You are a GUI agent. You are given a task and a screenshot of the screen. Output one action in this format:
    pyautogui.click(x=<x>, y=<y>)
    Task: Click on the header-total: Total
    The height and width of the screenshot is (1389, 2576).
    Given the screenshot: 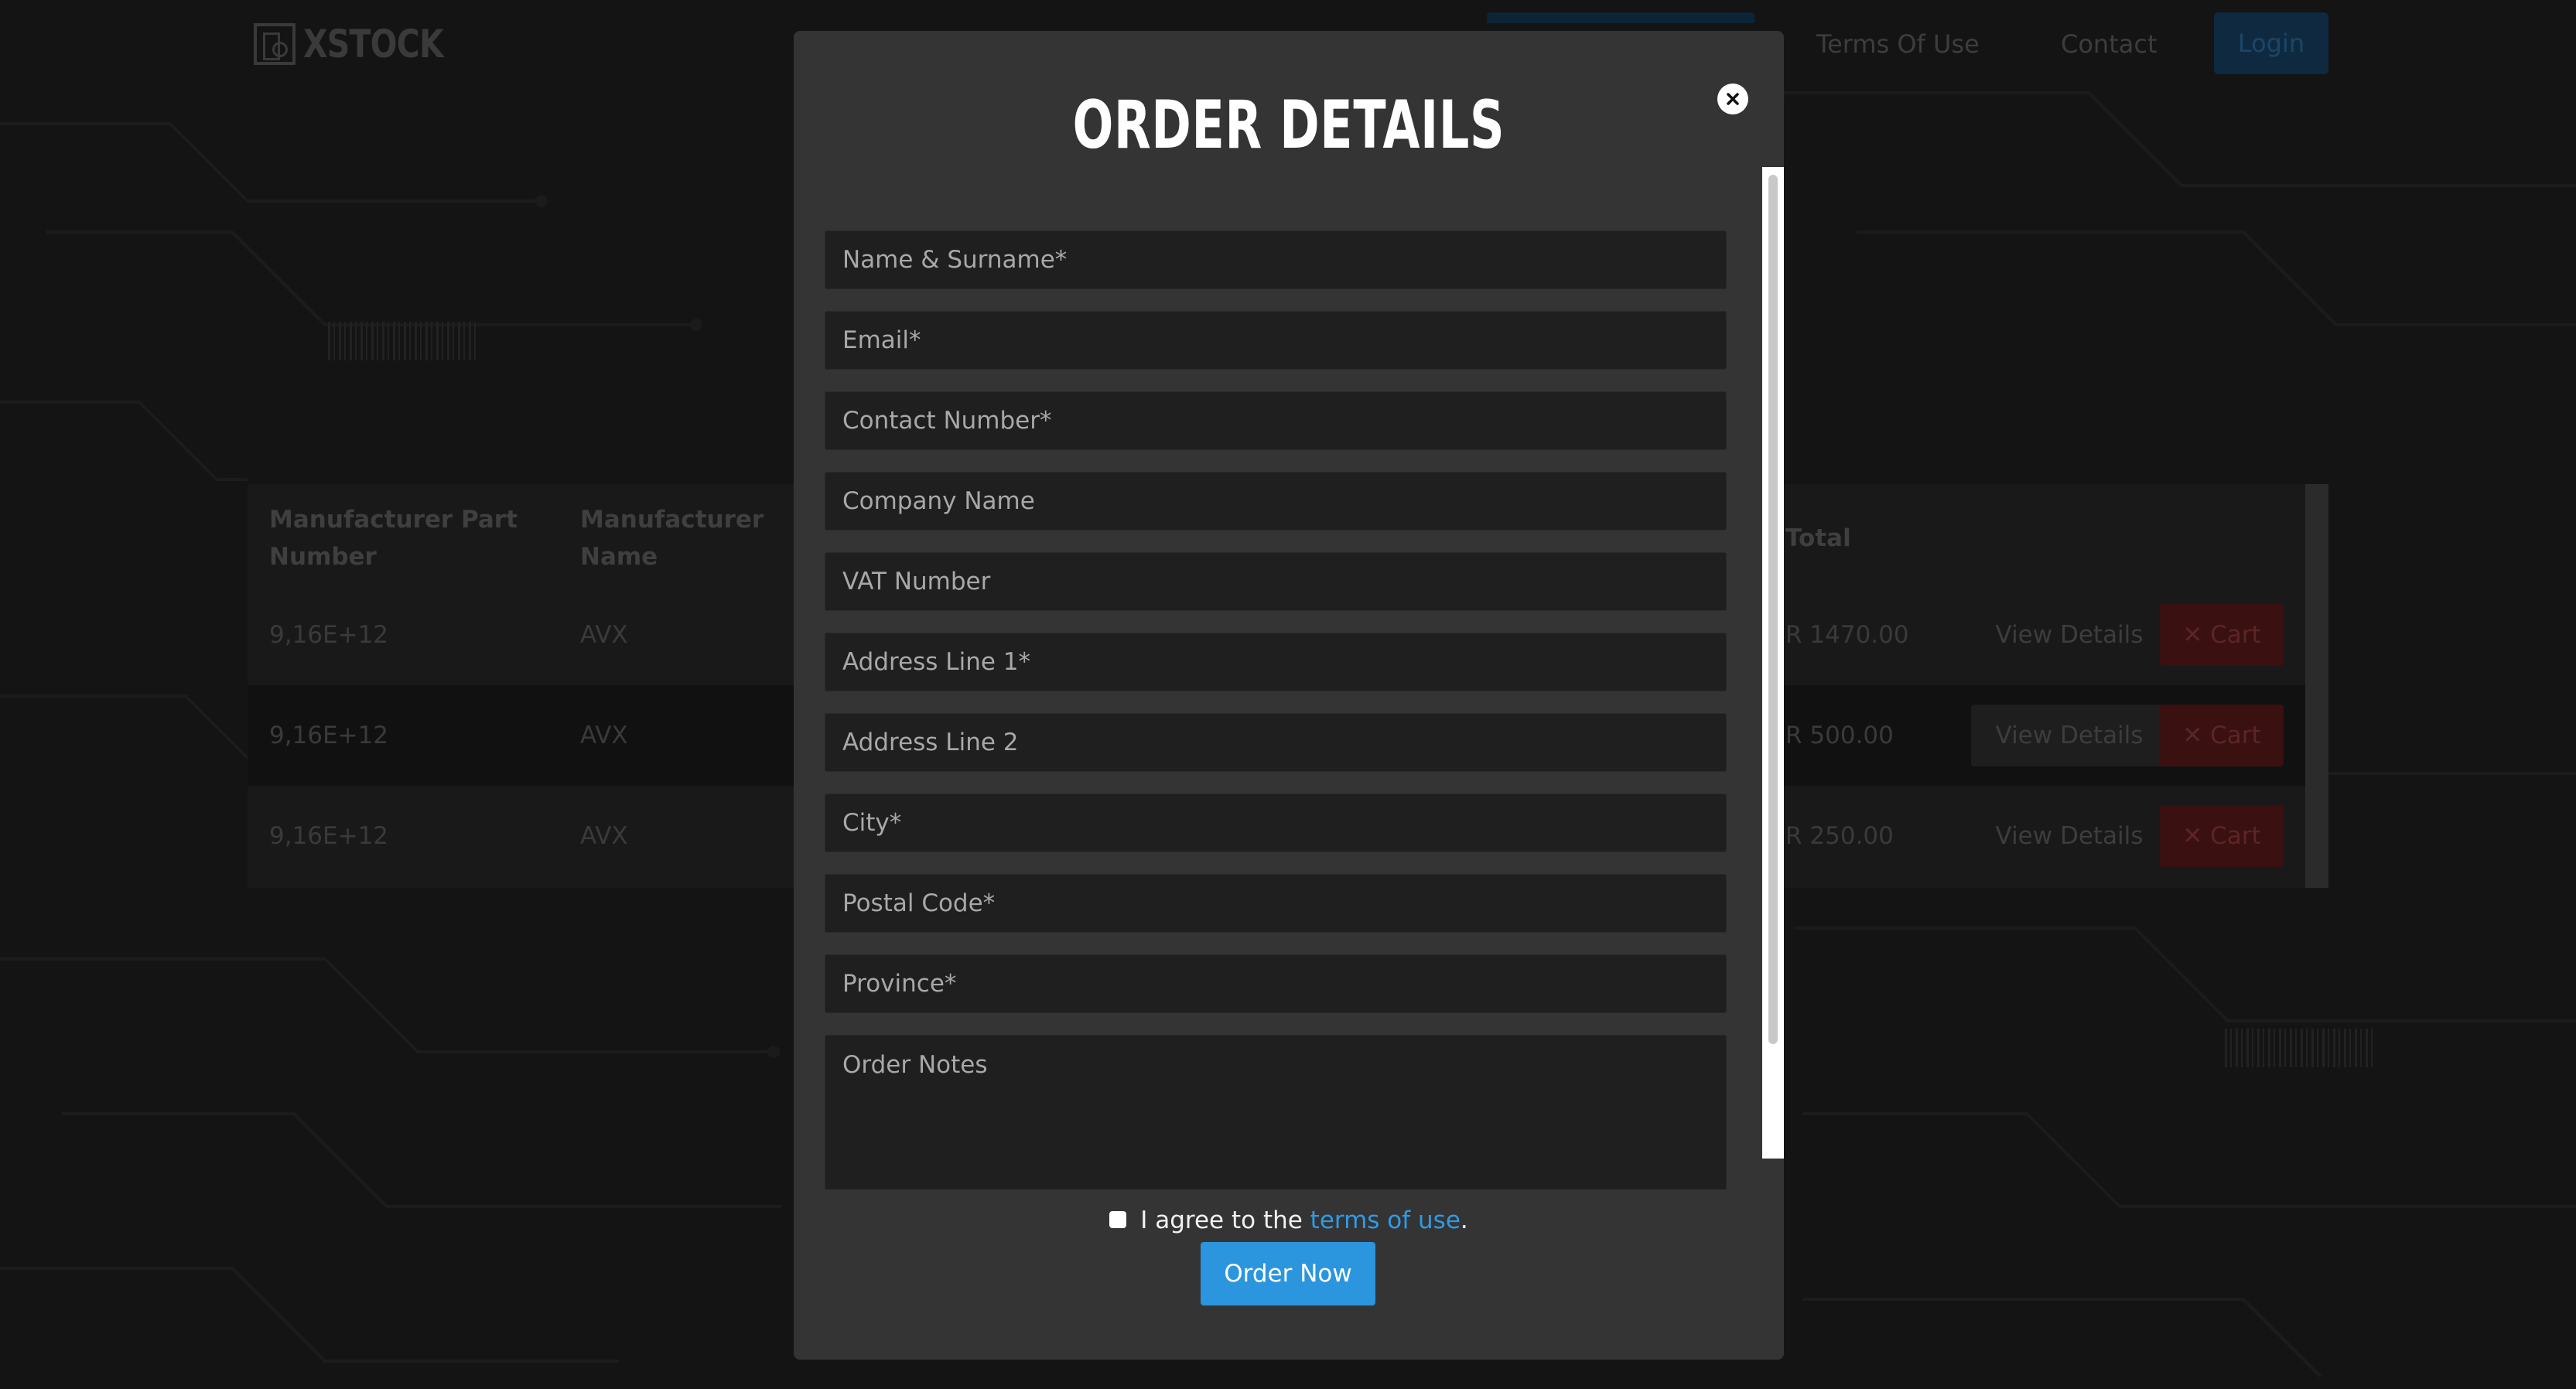 What is the action you would take?
    pyautogui.click(x=1818, y=538)
    